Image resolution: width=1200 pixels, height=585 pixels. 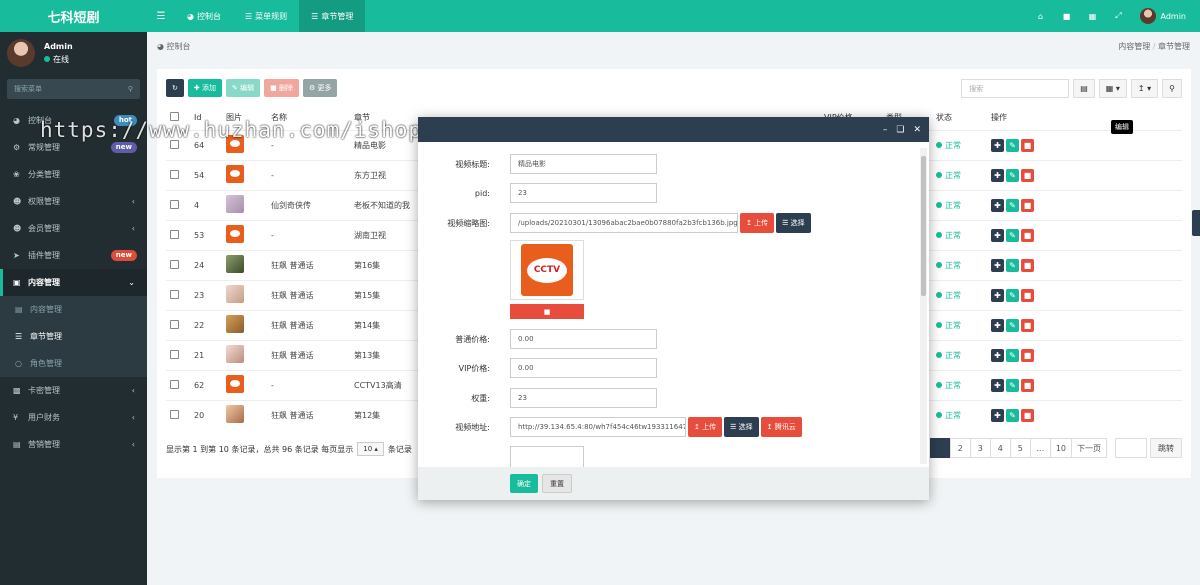 What do you see at coordinates (1196, 223) in the screenshot?
I see `right-side-handle` at bounding box center [1196, 223].